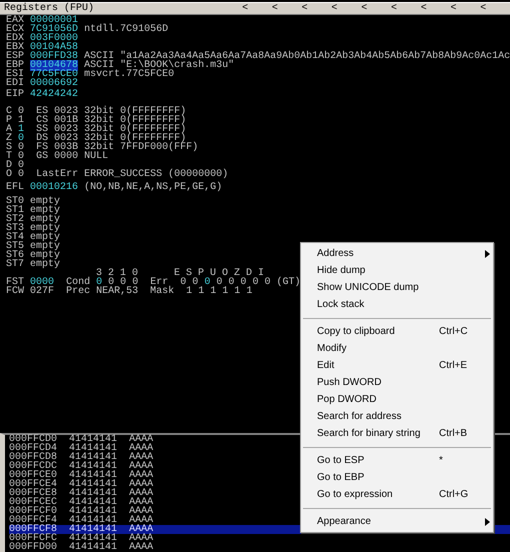 Image resolution: width=510 pixels, height=552 pixels. I want to click on flags-decoded: (NO,NB,NE,A,NS,PE,GE,G), so click(153, 187).